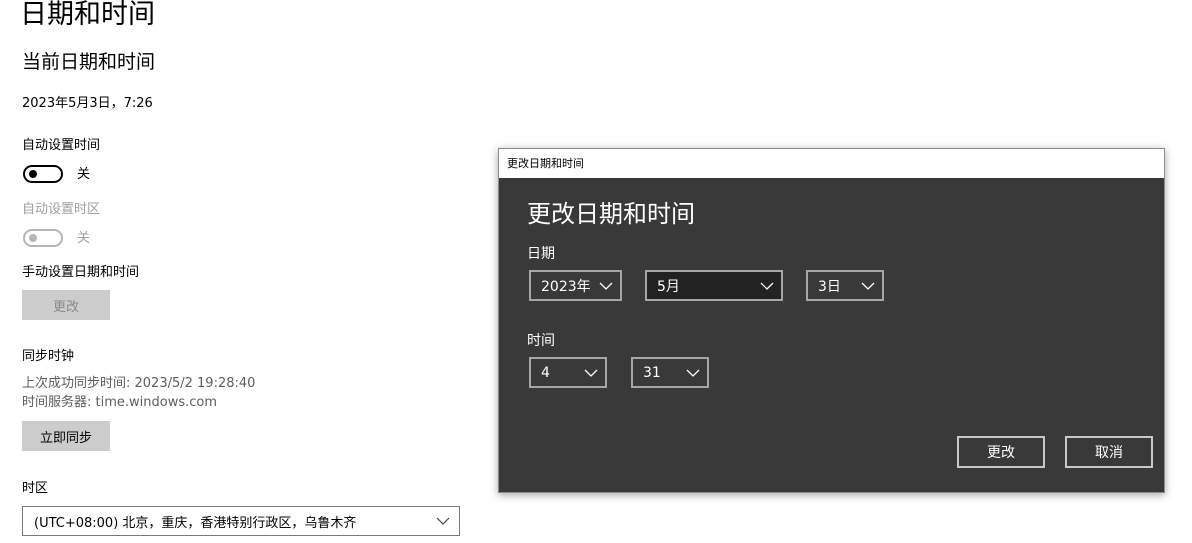  I want to click on day-dropdown: 3日, so click(845, 285).